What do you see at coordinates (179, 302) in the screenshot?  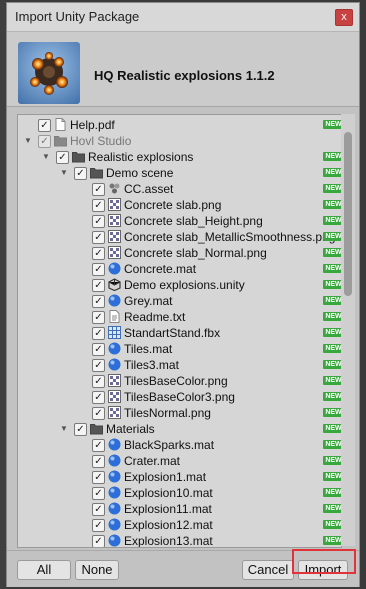 I see `tree-file-row: ✓ Grey.mat NEW` at bounding box center [179, 302].